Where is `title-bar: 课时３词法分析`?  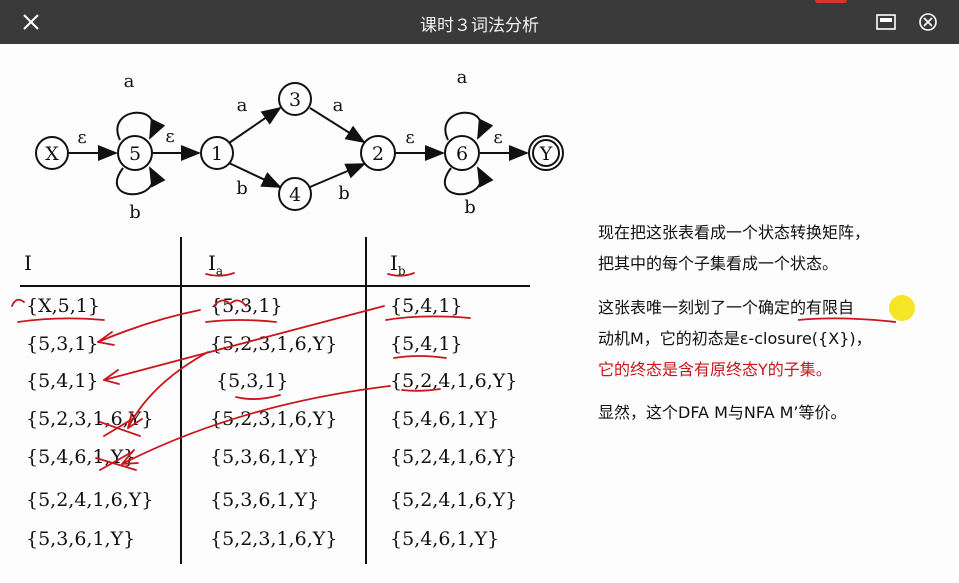 title-bar: 课时３词法分析 is located at coordinates (479, 22).